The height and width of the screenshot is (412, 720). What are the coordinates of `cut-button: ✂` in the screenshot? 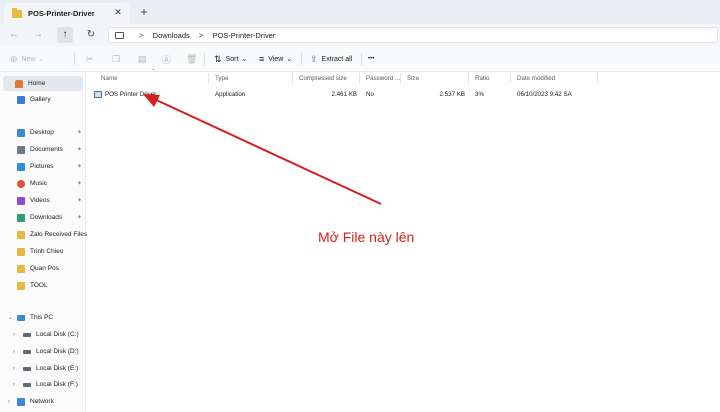 It's located at (92, 59).